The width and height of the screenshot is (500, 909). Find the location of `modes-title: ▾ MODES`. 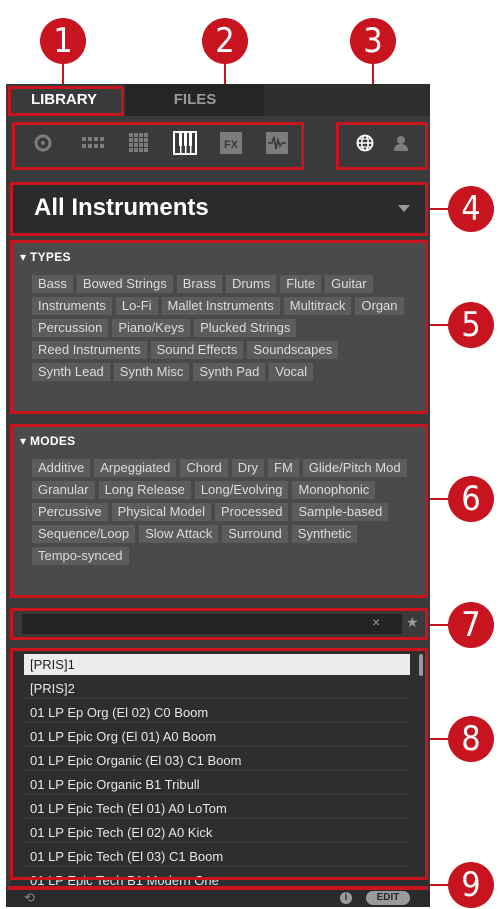

modes-title: ▾ MODES is located at coordinates (47, 441).